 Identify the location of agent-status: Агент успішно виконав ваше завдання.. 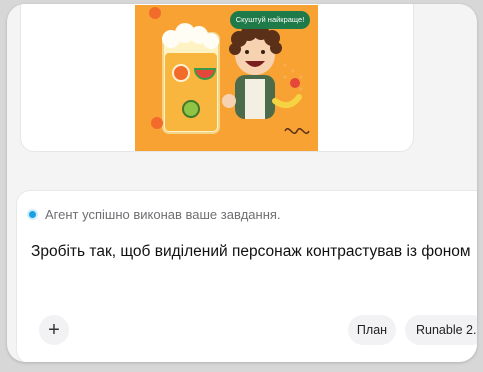
(155, 214).